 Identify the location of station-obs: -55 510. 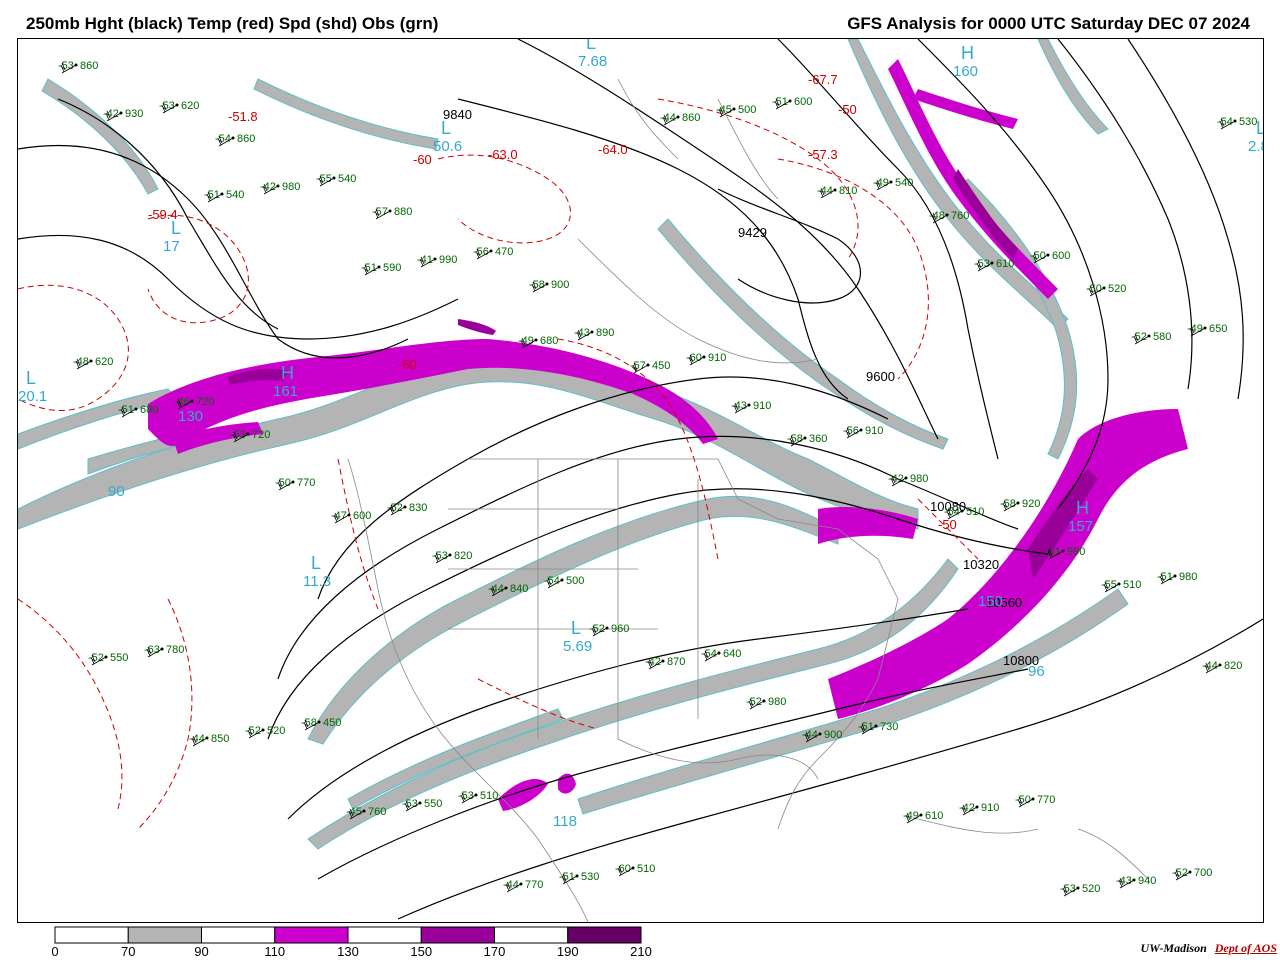
(1121, 586).